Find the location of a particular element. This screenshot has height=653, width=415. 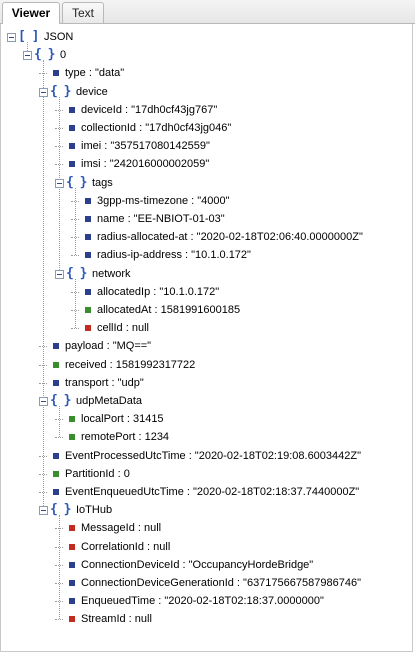

tree-node-label: MessageId : null is located at coordinates (121, 528).